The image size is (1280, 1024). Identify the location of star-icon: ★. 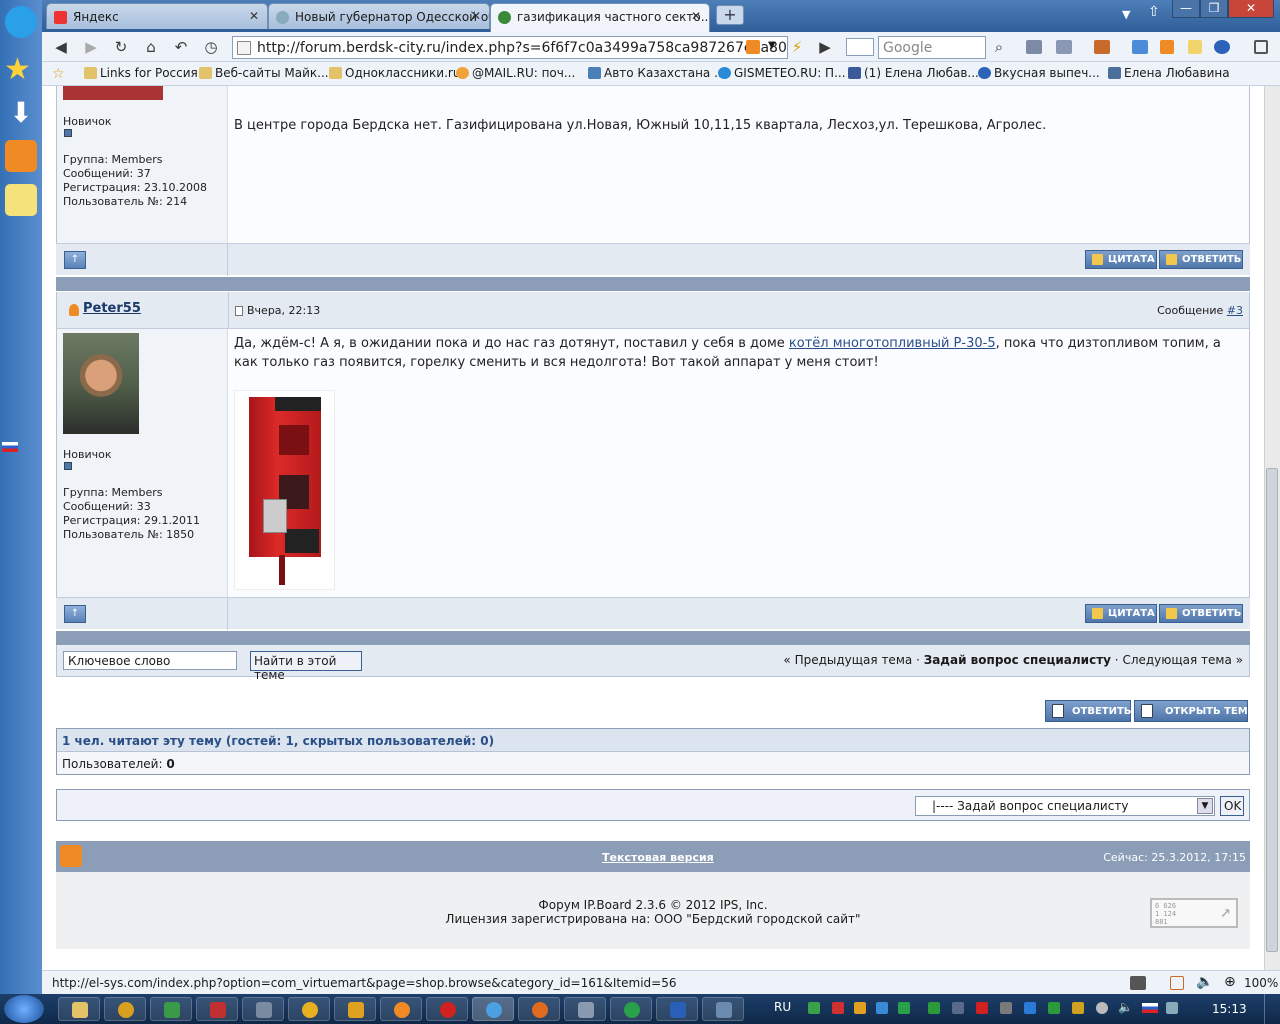
(17, 70).